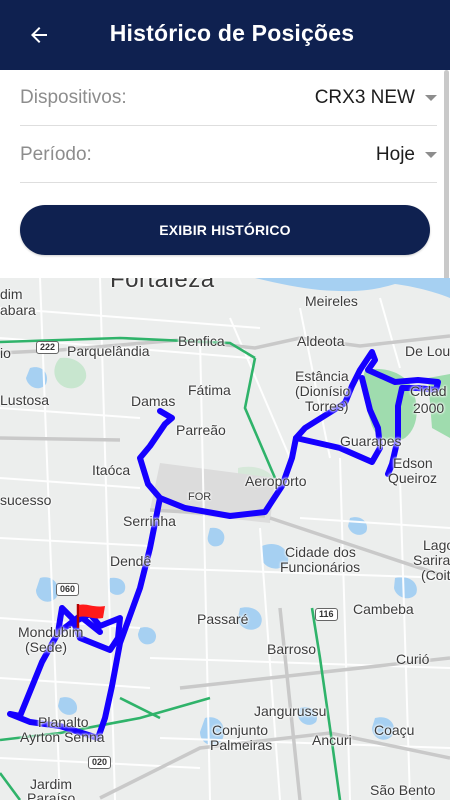 This screenshot has width=450, height=800. What do you see at coordinates (153, 401) in the screenshot?
I see `map-label: Damas` at bounding box center [153, 401].